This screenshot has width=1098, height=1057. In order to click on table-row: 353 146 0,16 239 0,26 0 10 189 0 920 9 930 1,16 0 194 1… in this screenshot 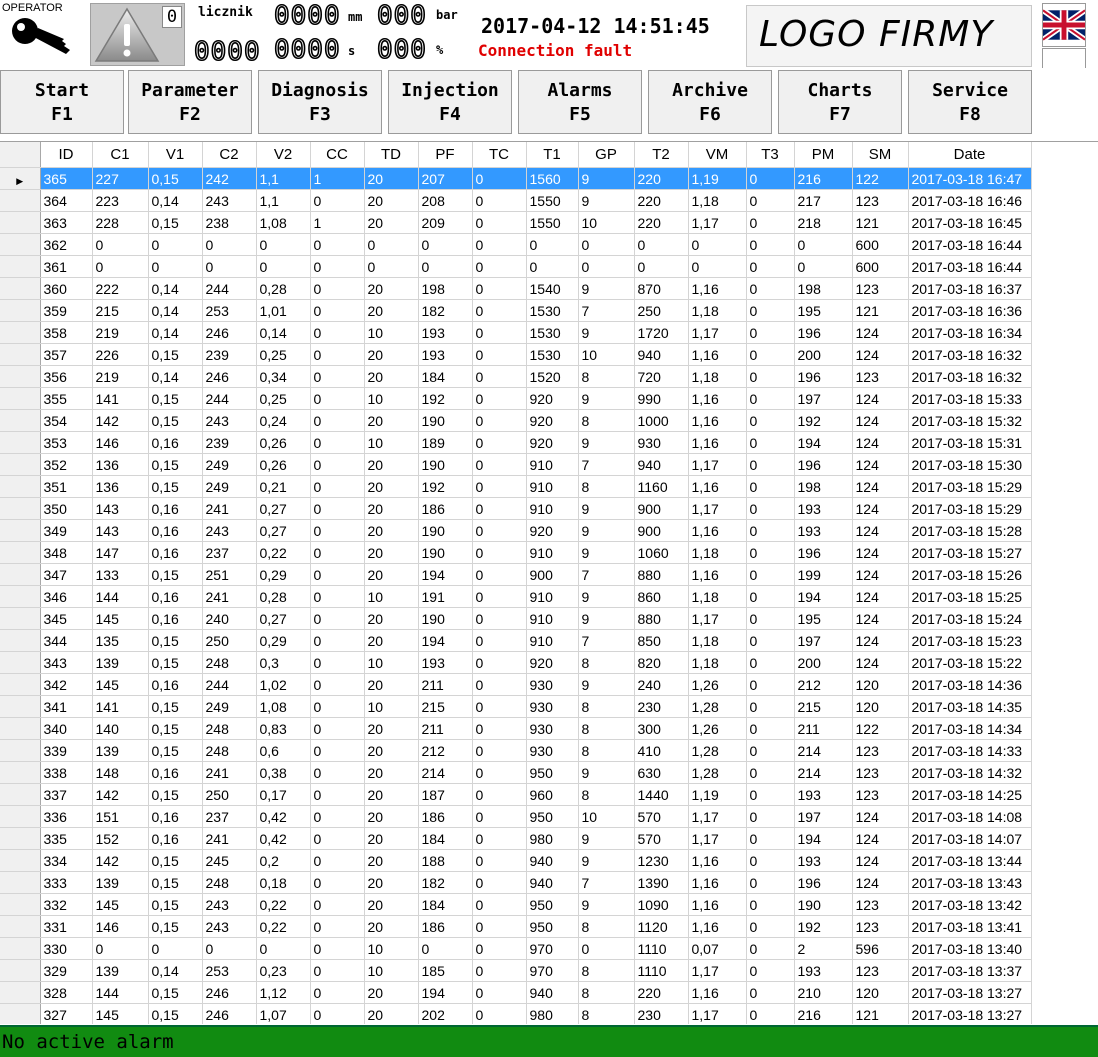, I will do `click(516, 442)`.